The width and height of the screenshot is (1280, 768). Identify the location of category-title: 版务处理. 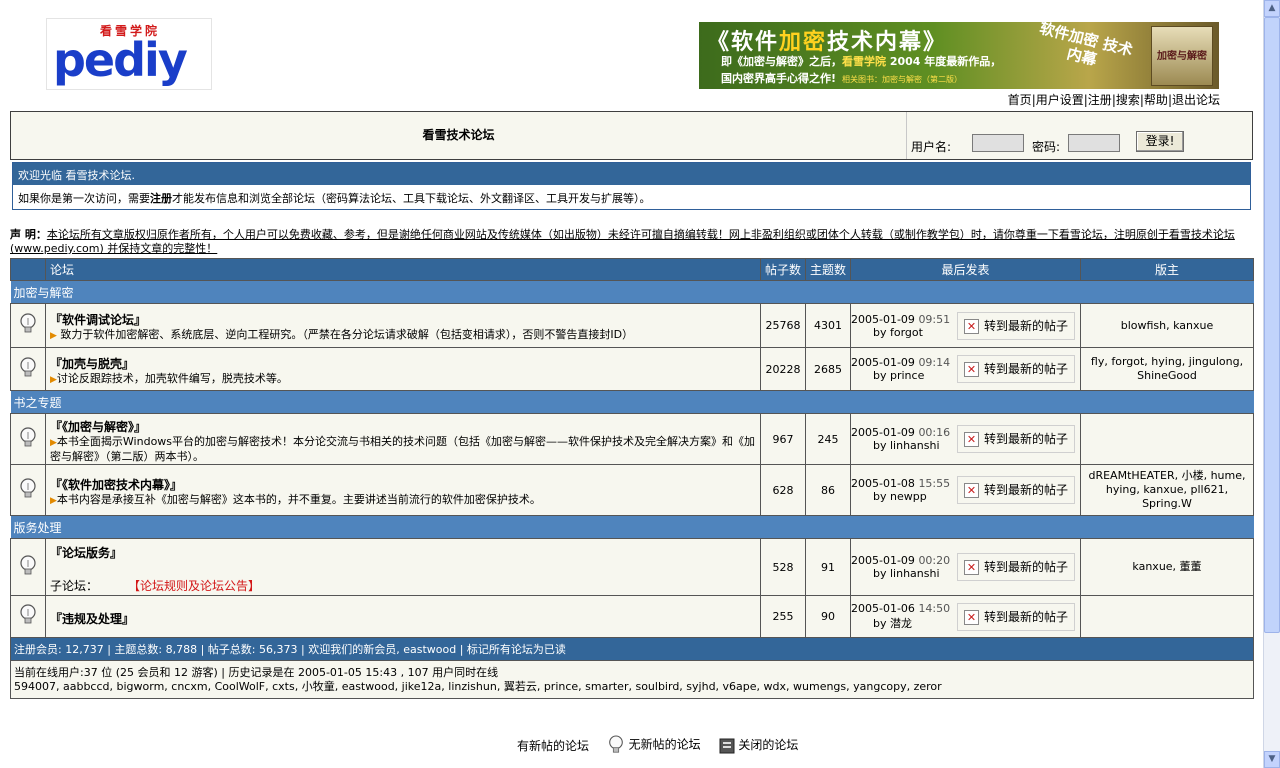
(632, 527).